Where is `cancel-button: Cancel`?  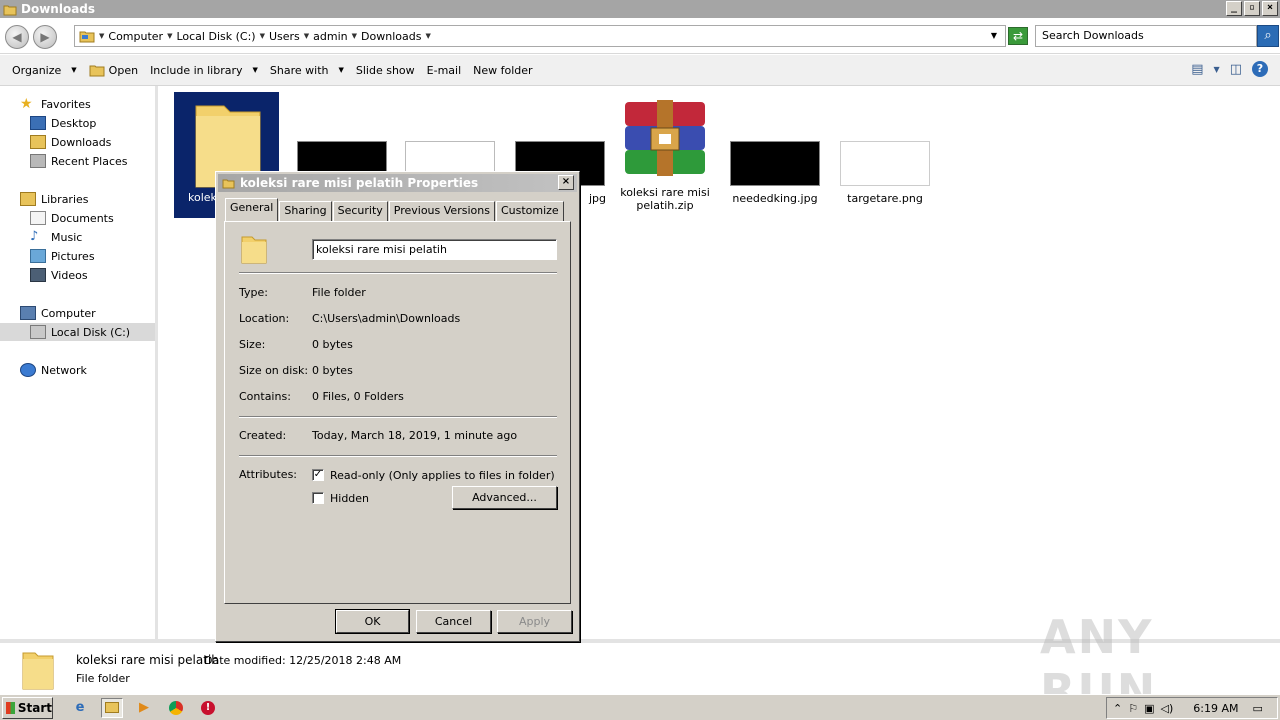 cancel-button: Cancel is located at coordinates (453, 621).